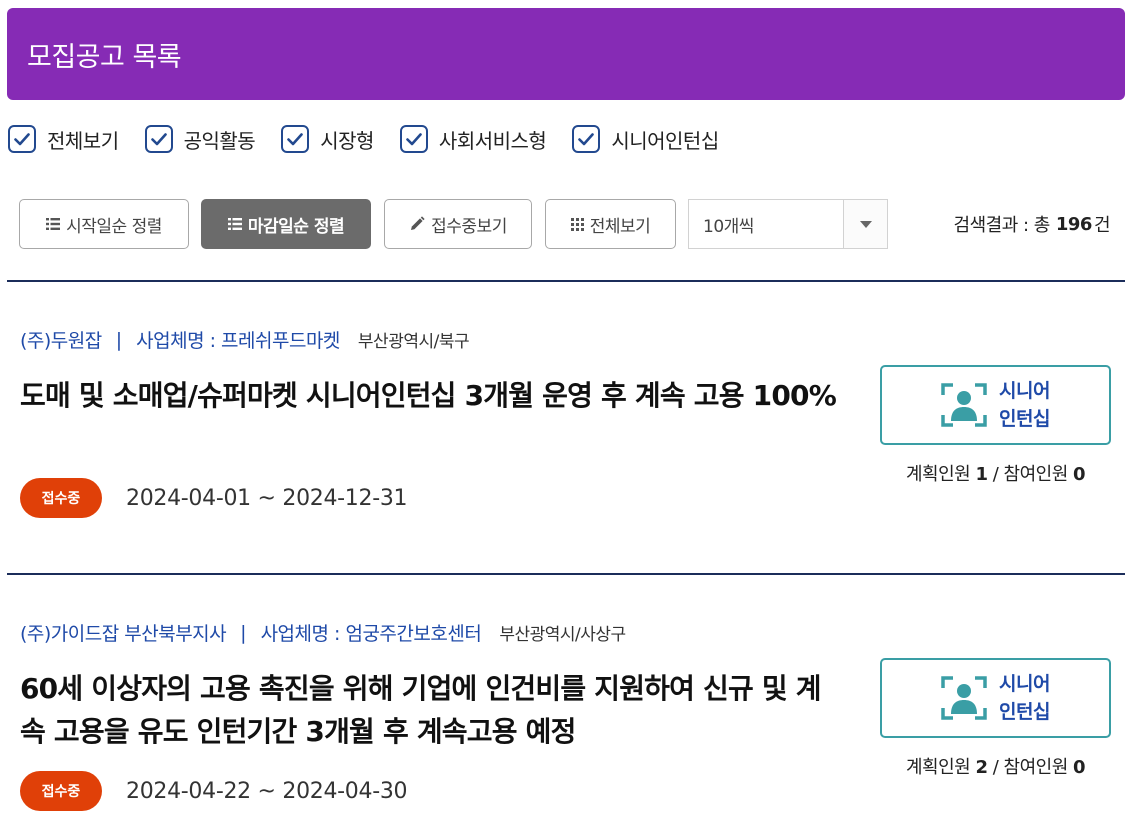 This screenshot has height=829, width=1131. Describe the element at coordinates (577, 224) in the screenshot. I see `grid-icon` at that location.